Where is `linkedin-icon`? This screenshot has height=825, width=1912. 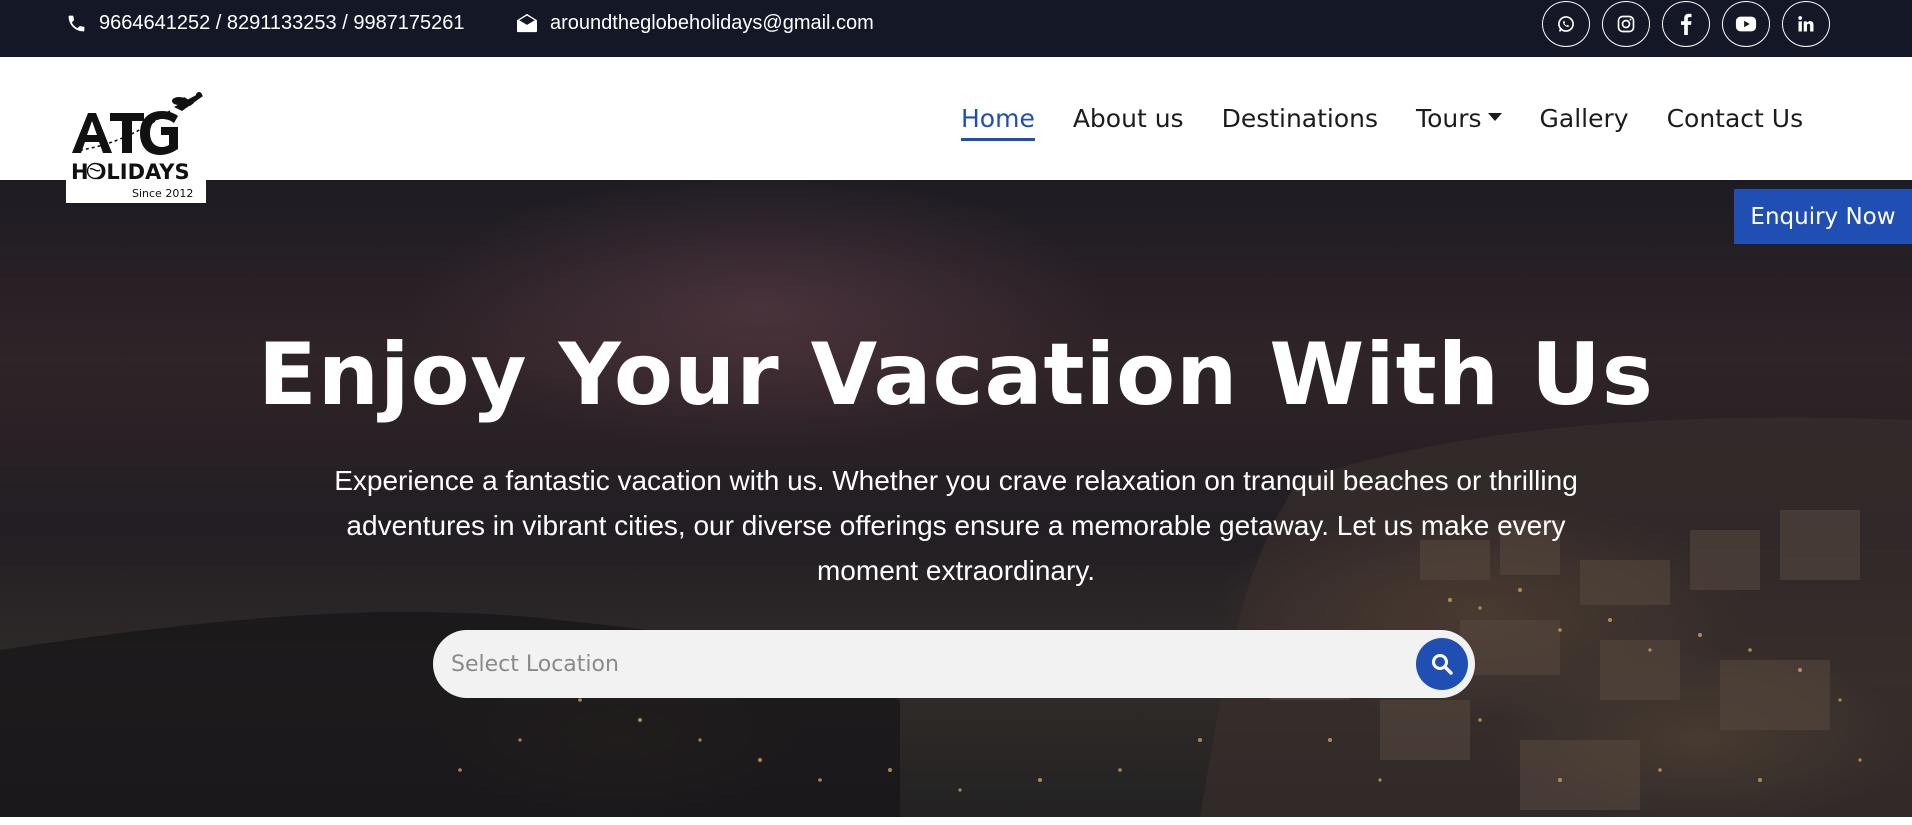 linkedin-icon is located at coordinates (1806, 24).